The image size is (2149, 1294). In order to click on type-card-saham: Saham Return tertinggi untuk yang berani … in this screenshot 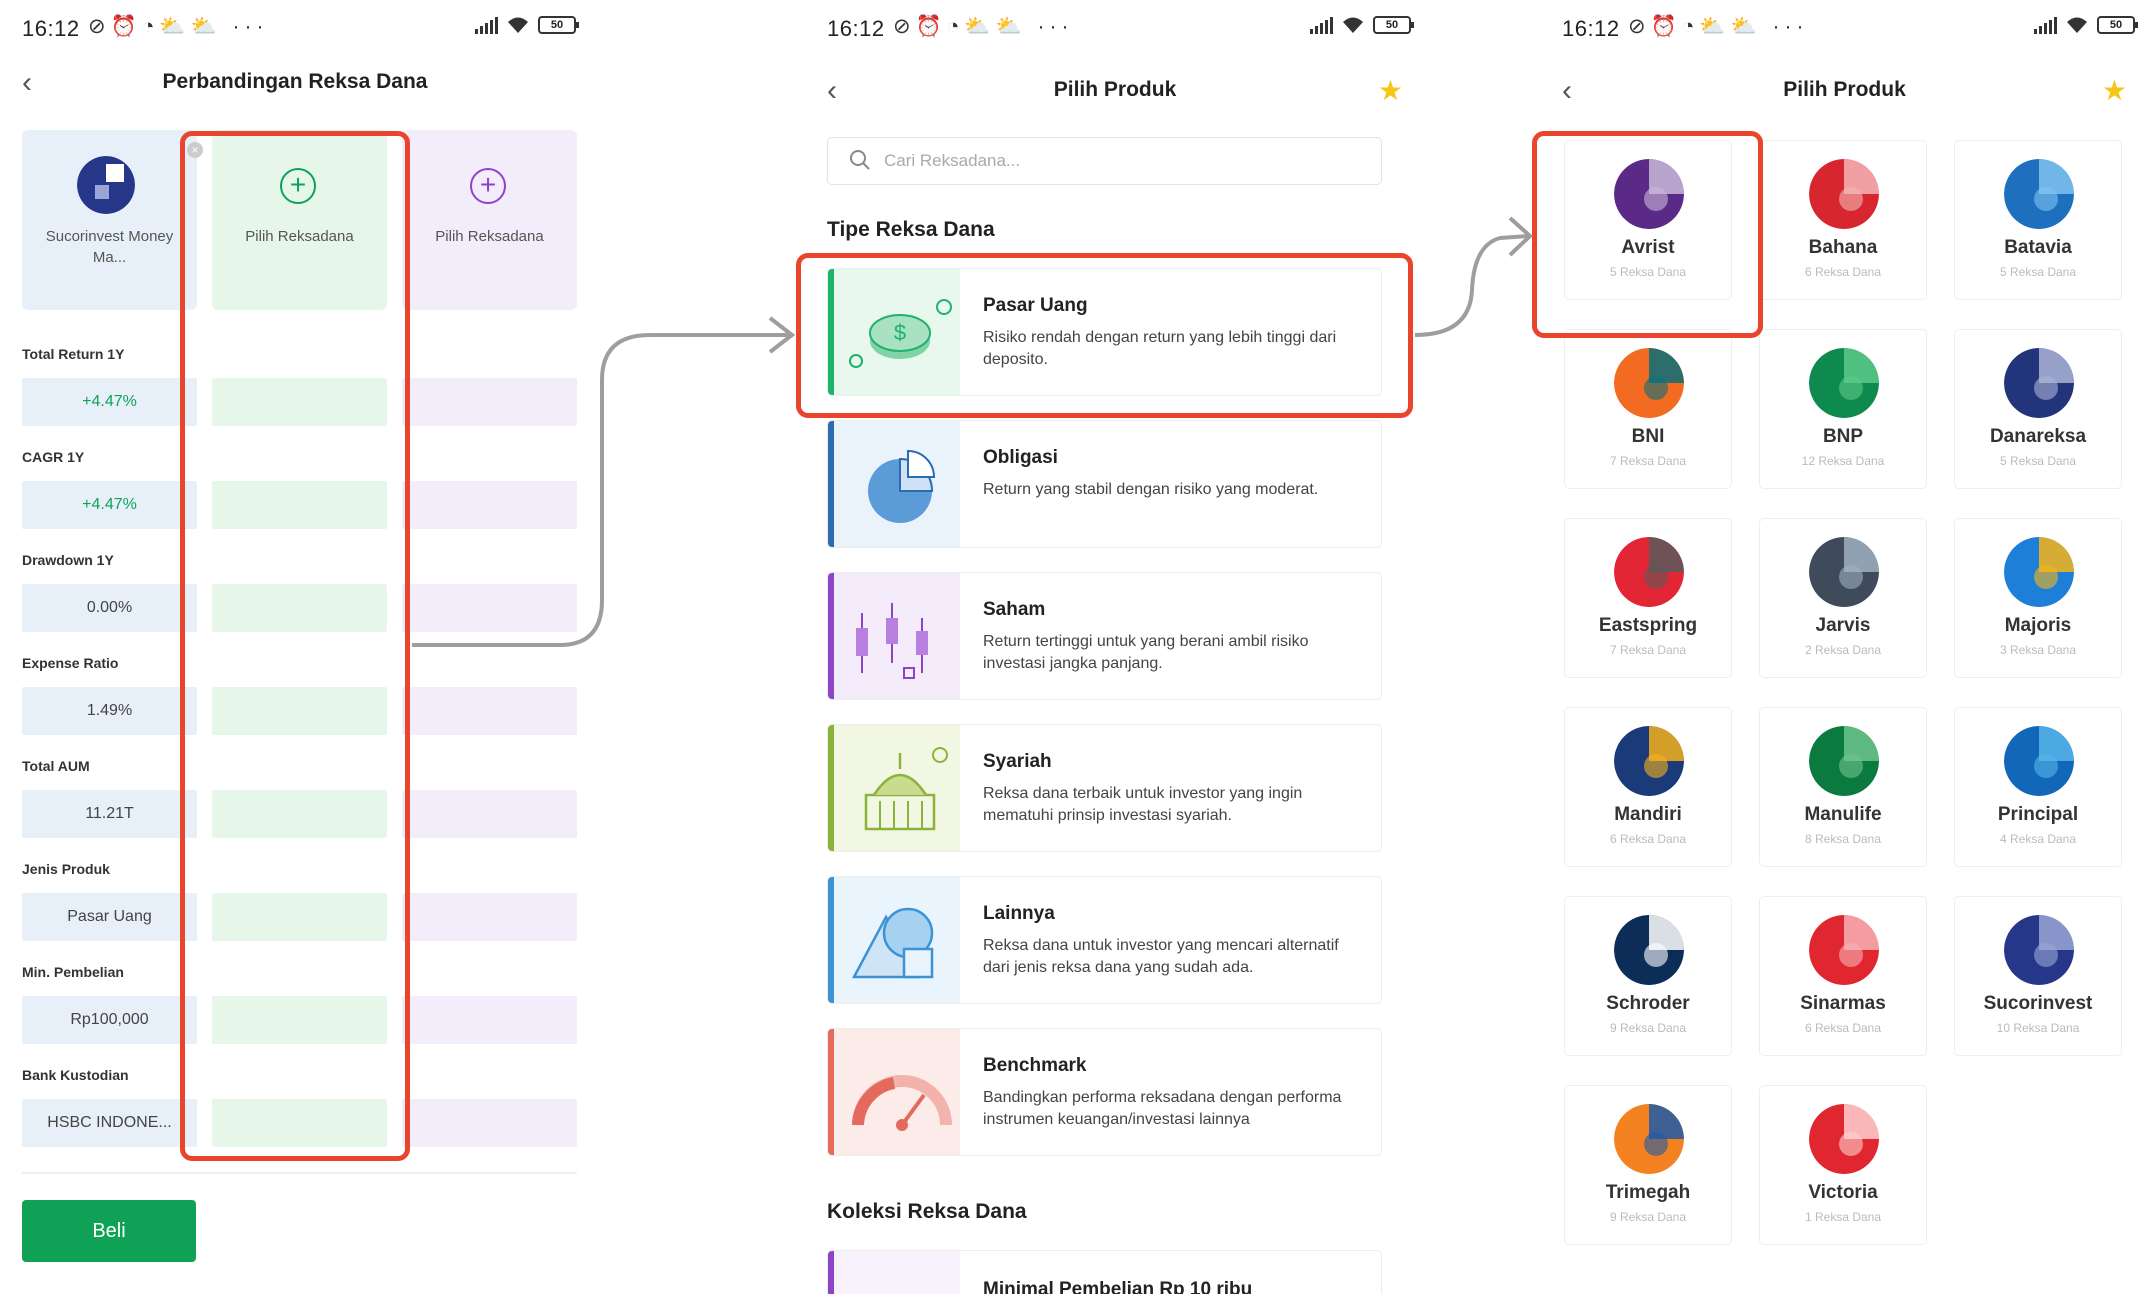, I will do `click(1104, 636)`.